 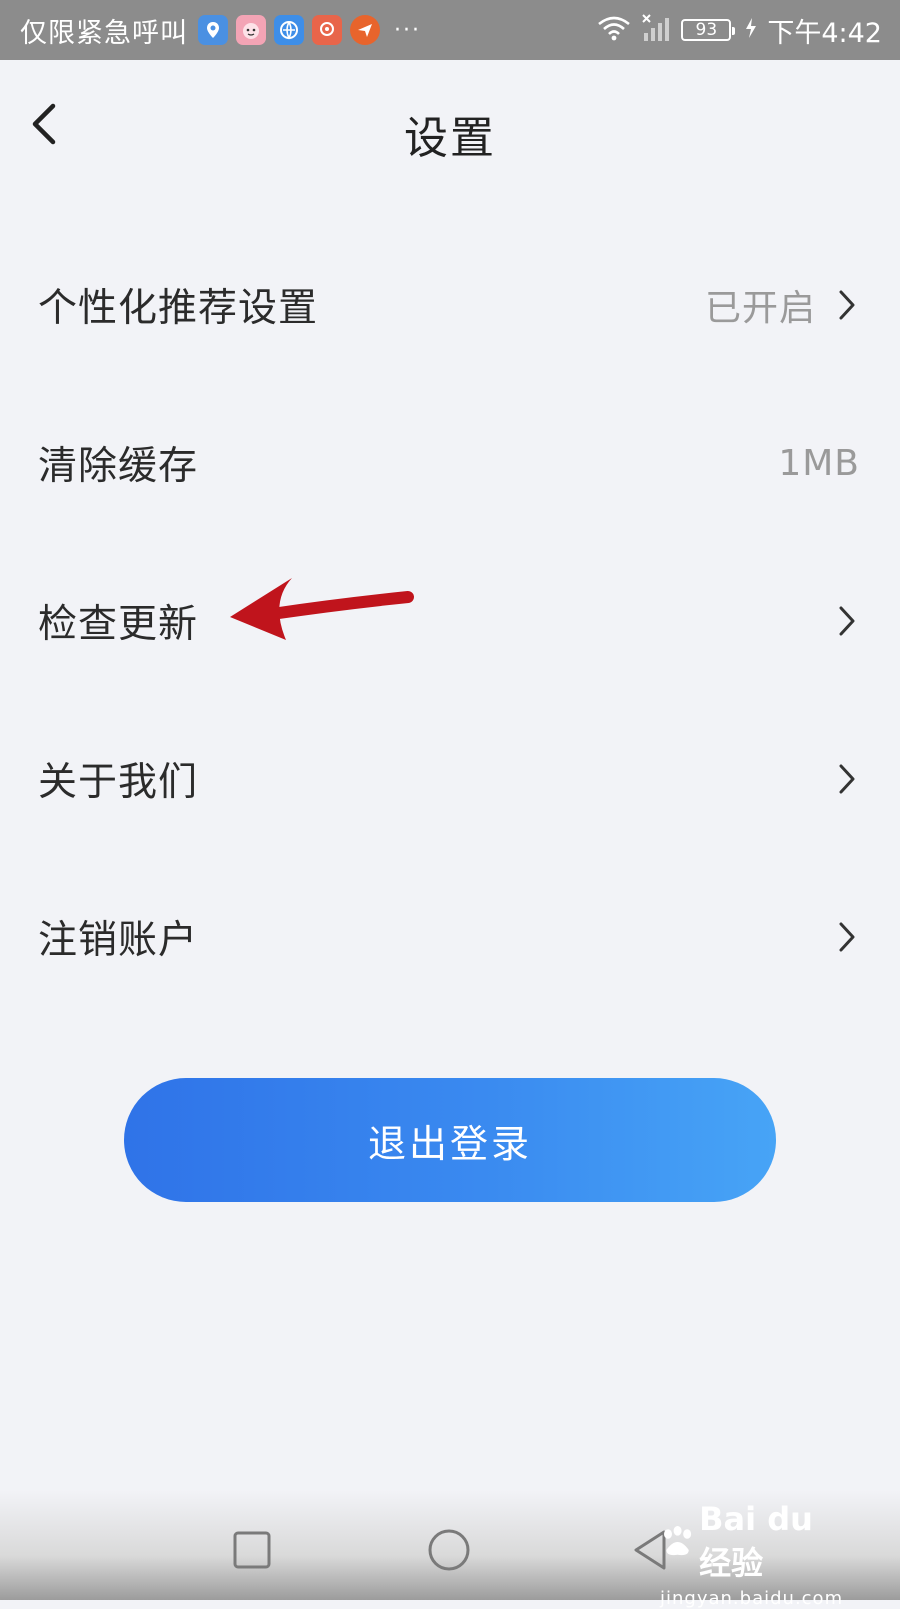 I want to click on paw-icon, so click(x=677, y=1541).